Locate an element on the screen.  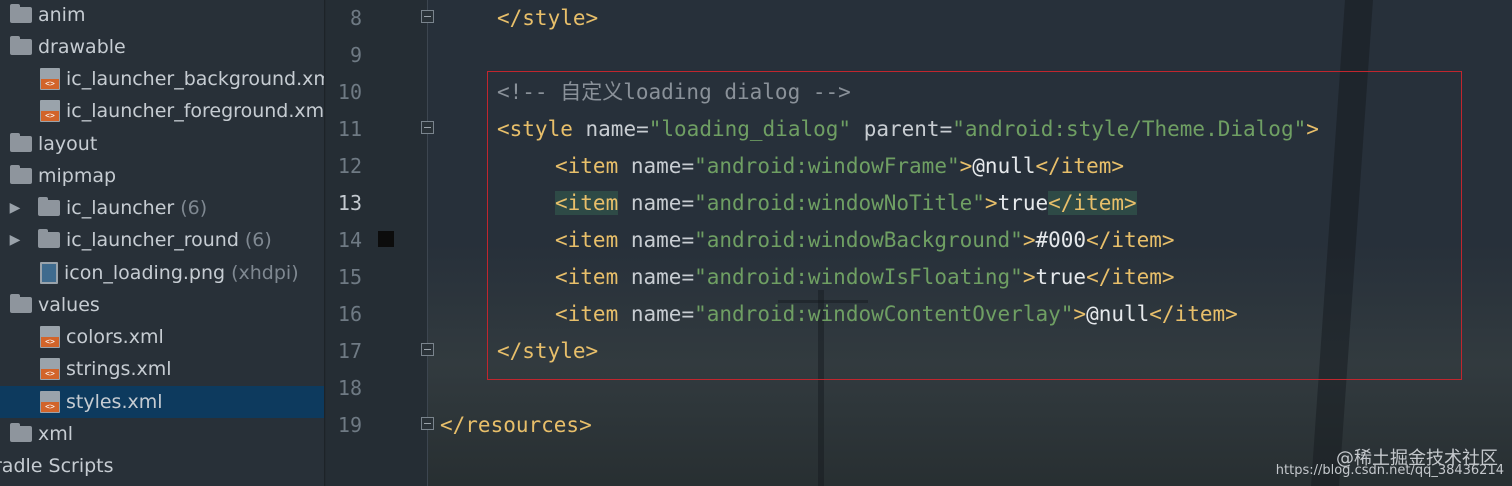
tree-item-icon-loading: icon_loading.png (xhdpi) is located at coordinates (162, 273).